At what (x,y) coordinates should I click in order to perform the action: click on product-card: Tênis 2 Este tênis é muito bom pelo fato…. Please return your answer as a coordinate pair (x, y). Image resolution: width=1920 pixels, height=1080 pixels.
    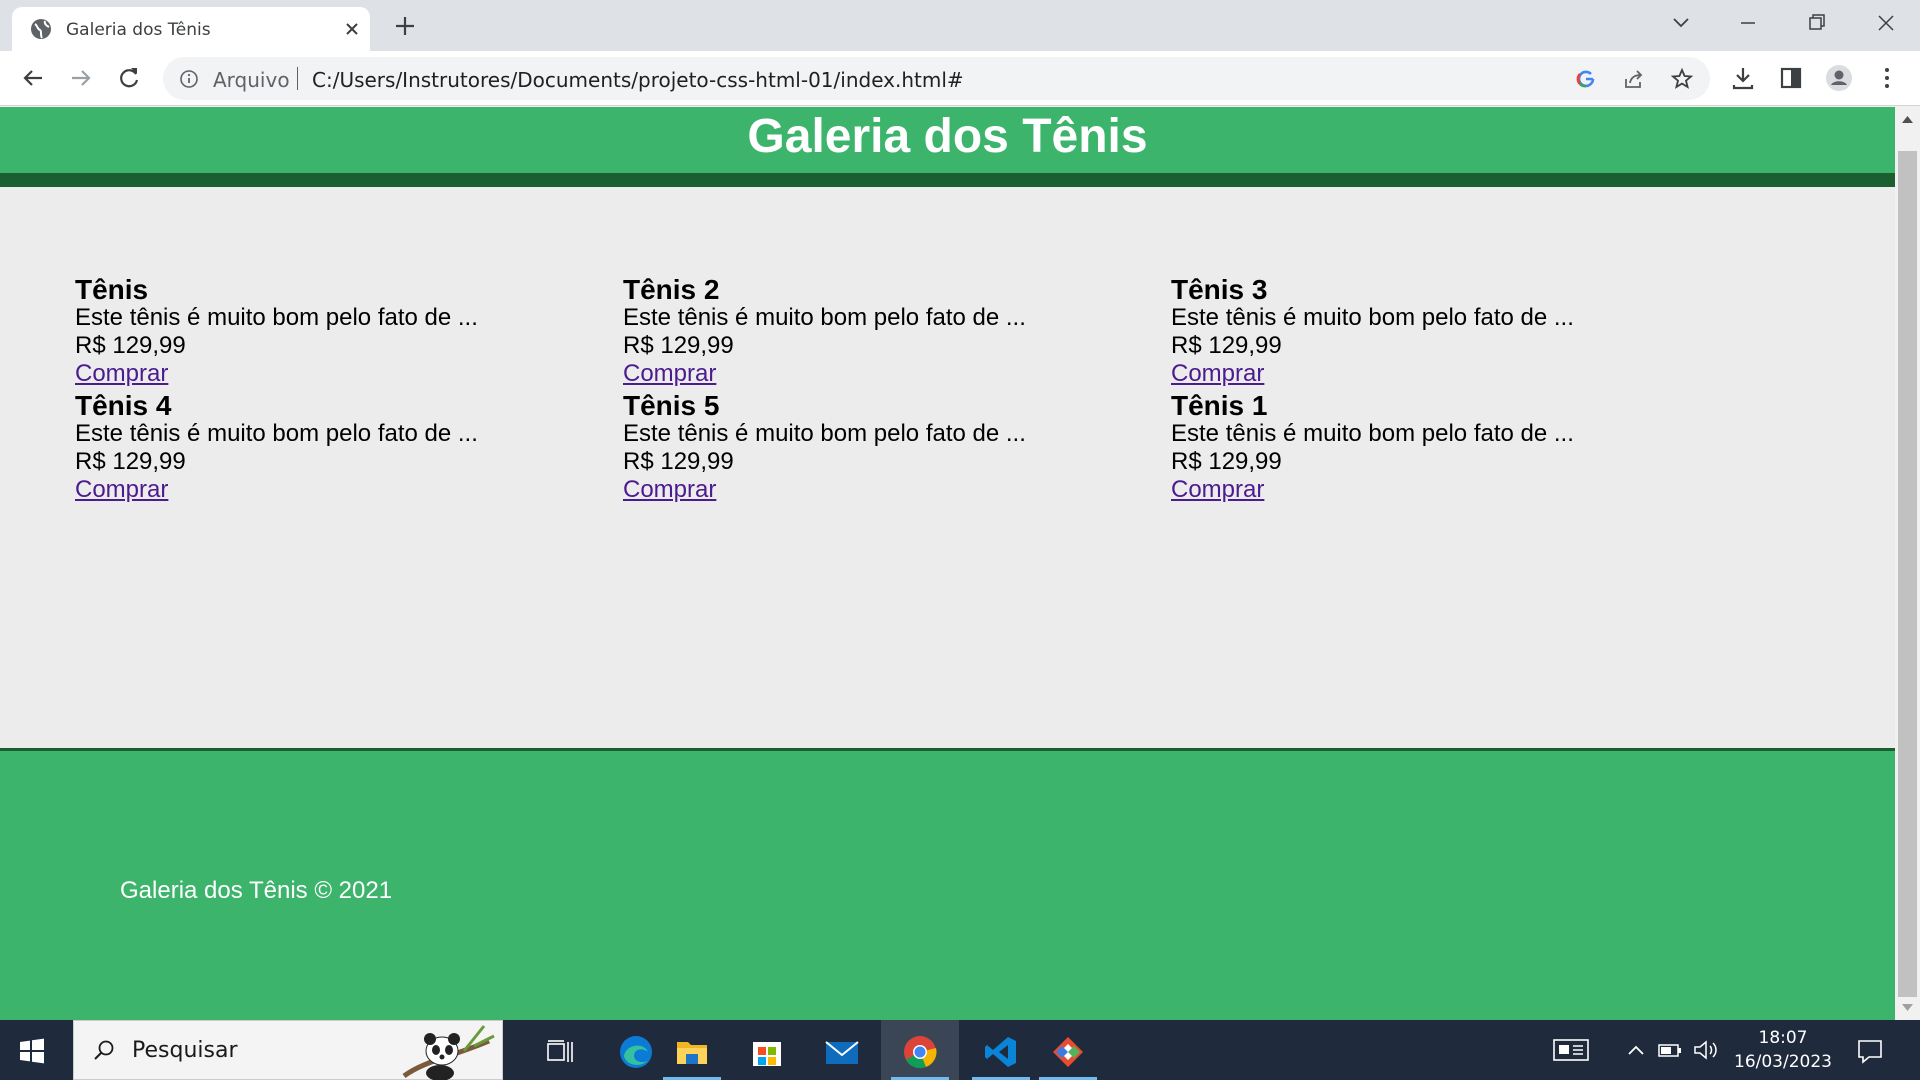
    Looking at the image, I should click on (883, 333).